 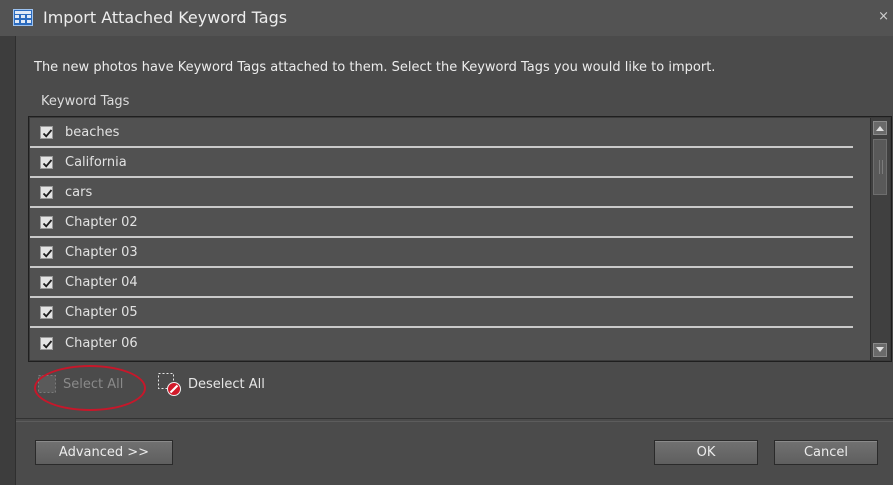 I want to click on scroll-thumb, so click(x=880, y=167).